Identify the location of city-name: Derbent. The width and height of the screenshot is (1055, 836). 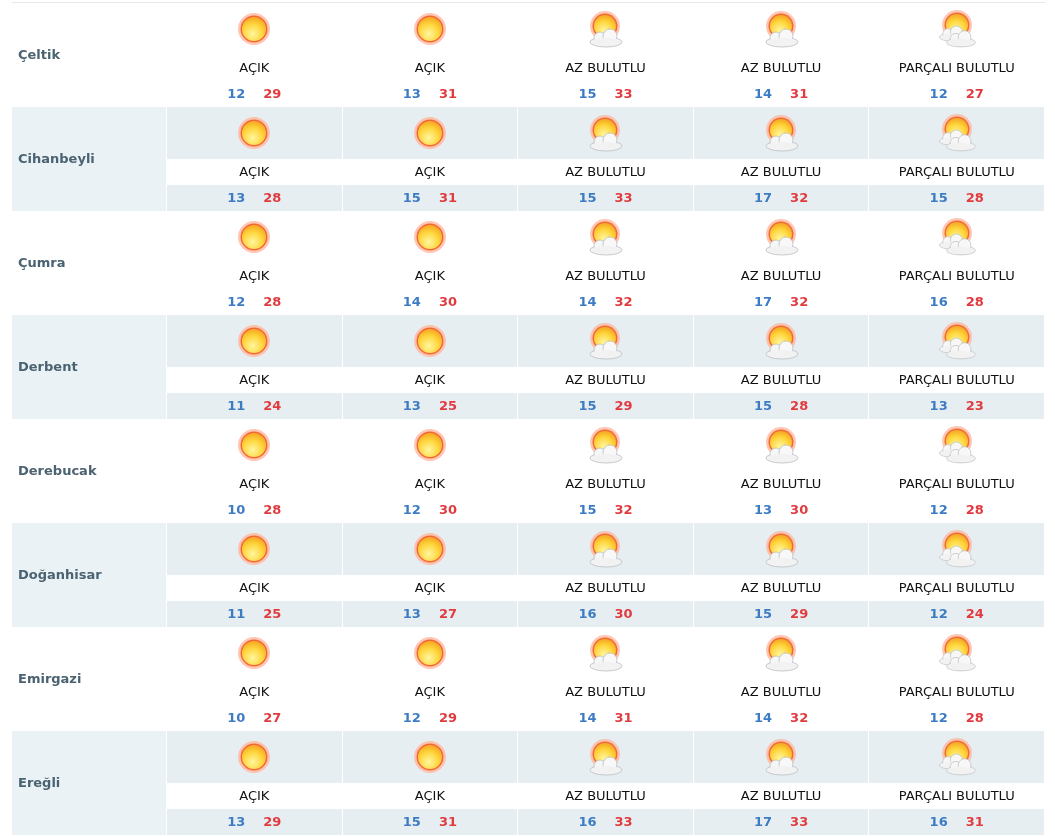
(89, 367).